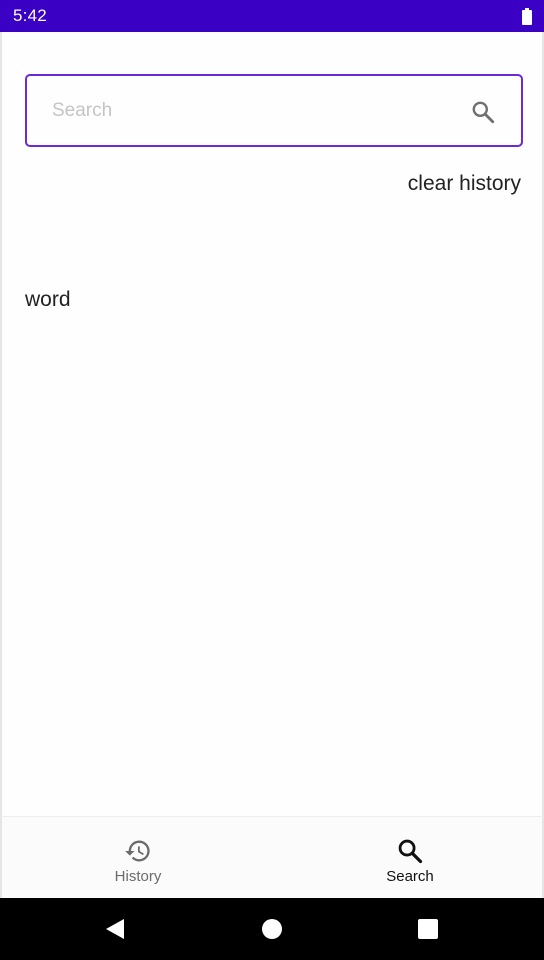  What do you see at coordinates (410, 876) in the screenshot?
I see `nav-label-search: Search` at bounding box center [410, 876].